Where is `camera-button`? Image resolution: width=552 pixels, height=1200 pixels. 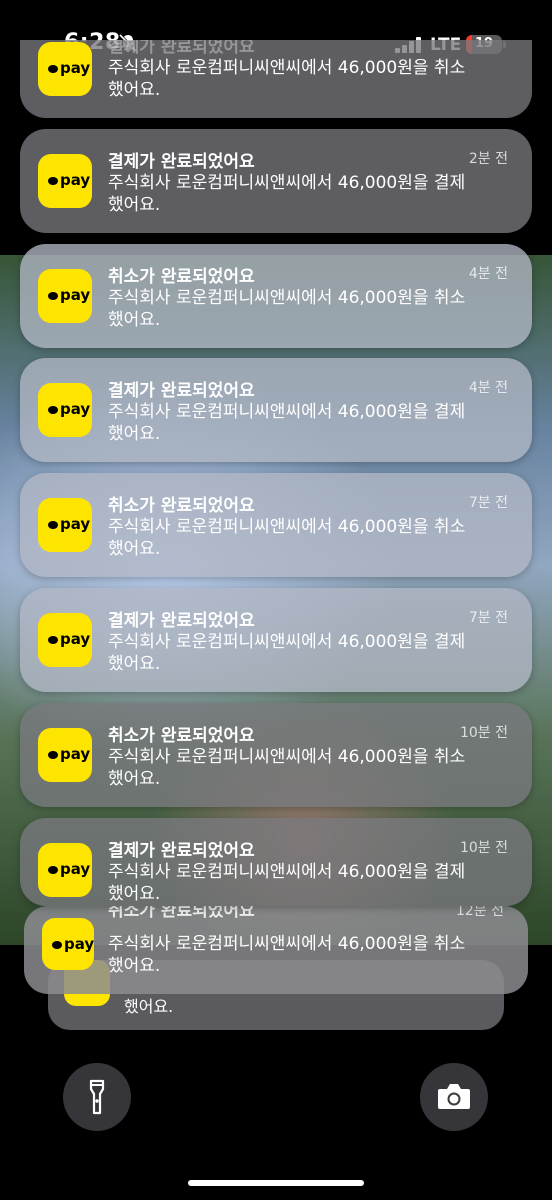 camera-button is located at coordinates (454, 1097).